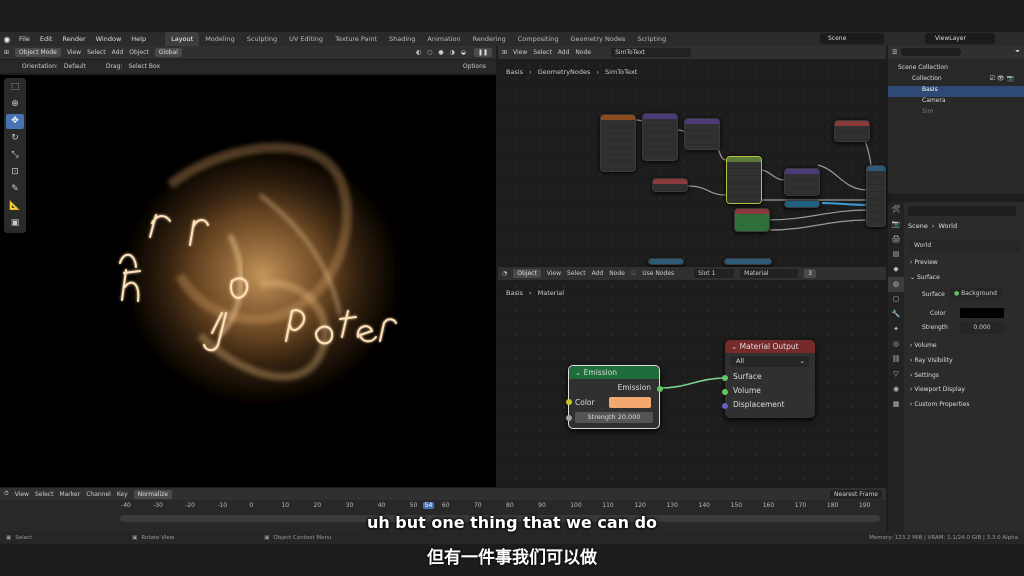  What do you see at coordinates (852, 38) in the screenshot?
I see `scene-selector: Scene` at bounding box center [852, 38].